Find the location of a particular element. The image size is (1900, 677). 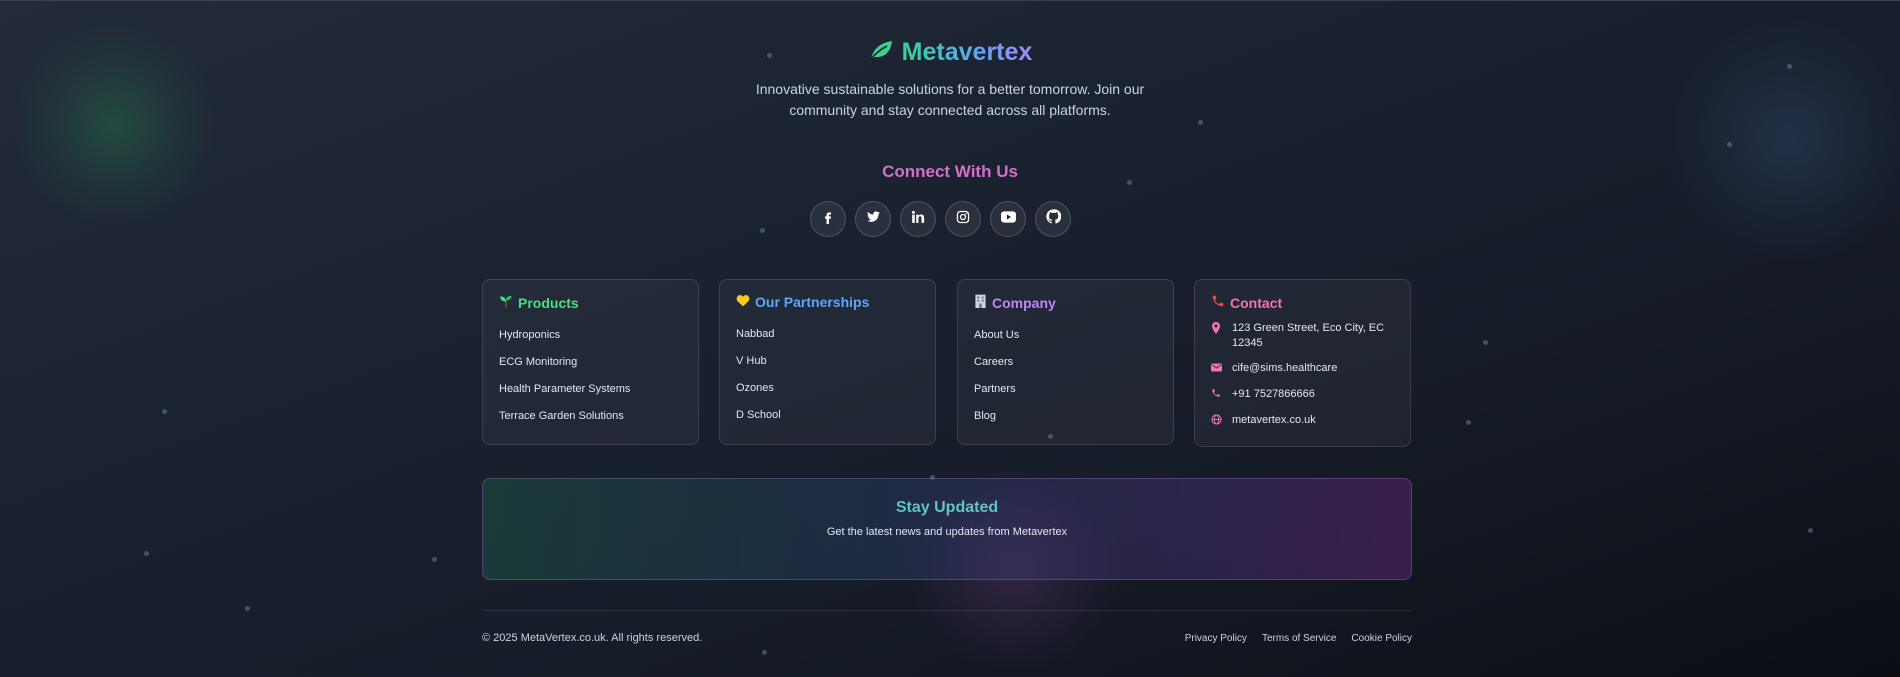

youtube-icon is located at coordinates (1008, 219).